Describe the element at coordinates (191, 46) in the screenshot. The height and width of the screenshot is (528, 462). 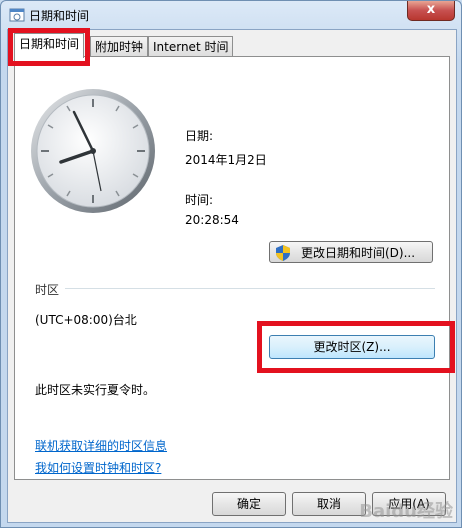
I see `tab-internet-time: Internet 时间` at that location.